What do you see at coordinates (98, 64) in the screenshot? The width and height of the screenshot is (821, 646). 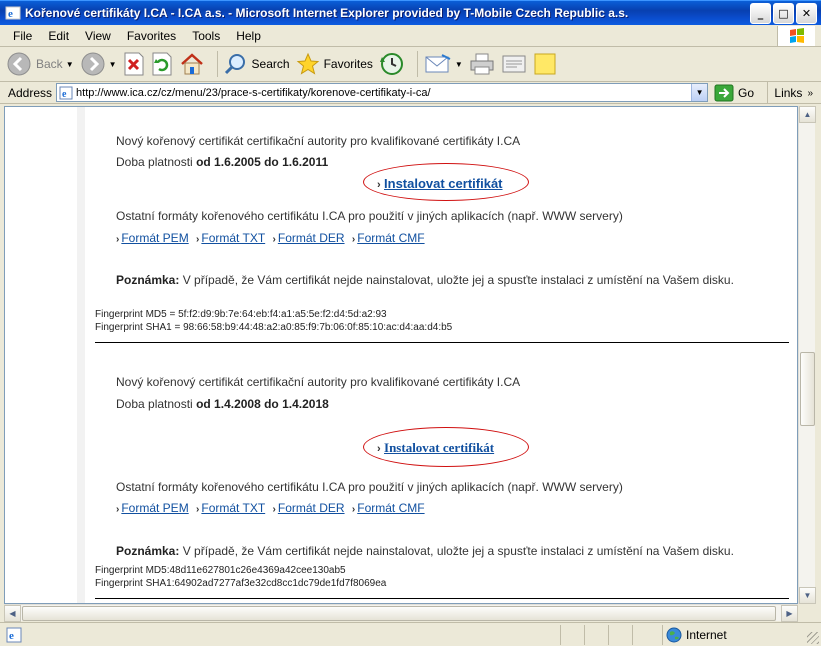 I see `forward-button: ▼` at bounding box center [98, 64].